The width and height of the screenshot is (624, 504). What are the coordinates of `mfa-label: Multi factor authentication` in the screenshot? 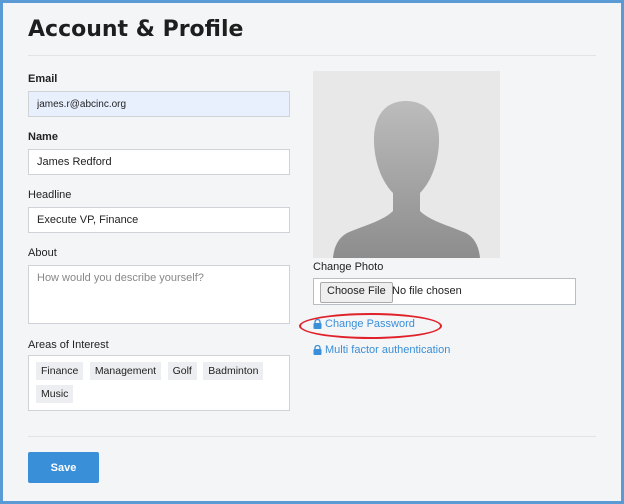 It's located at (388, 350).